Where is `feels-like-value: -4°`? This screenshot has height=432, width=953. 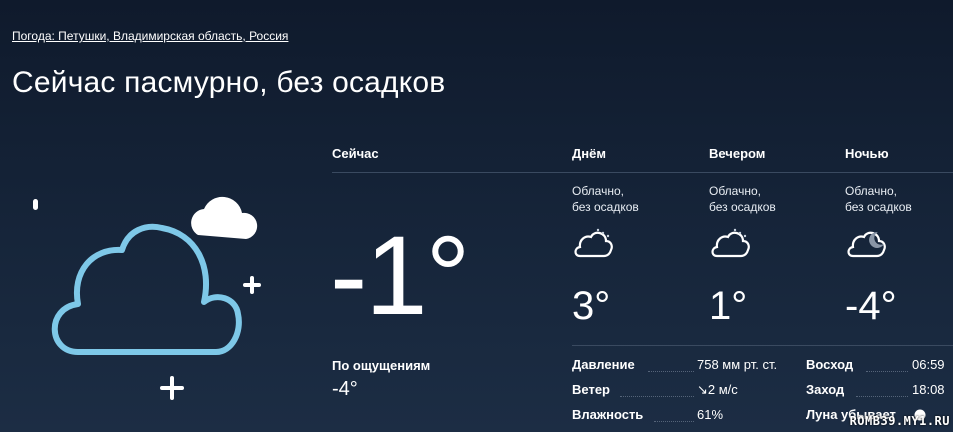 feels-like-value: -4° is located at coordinates (345, 389).